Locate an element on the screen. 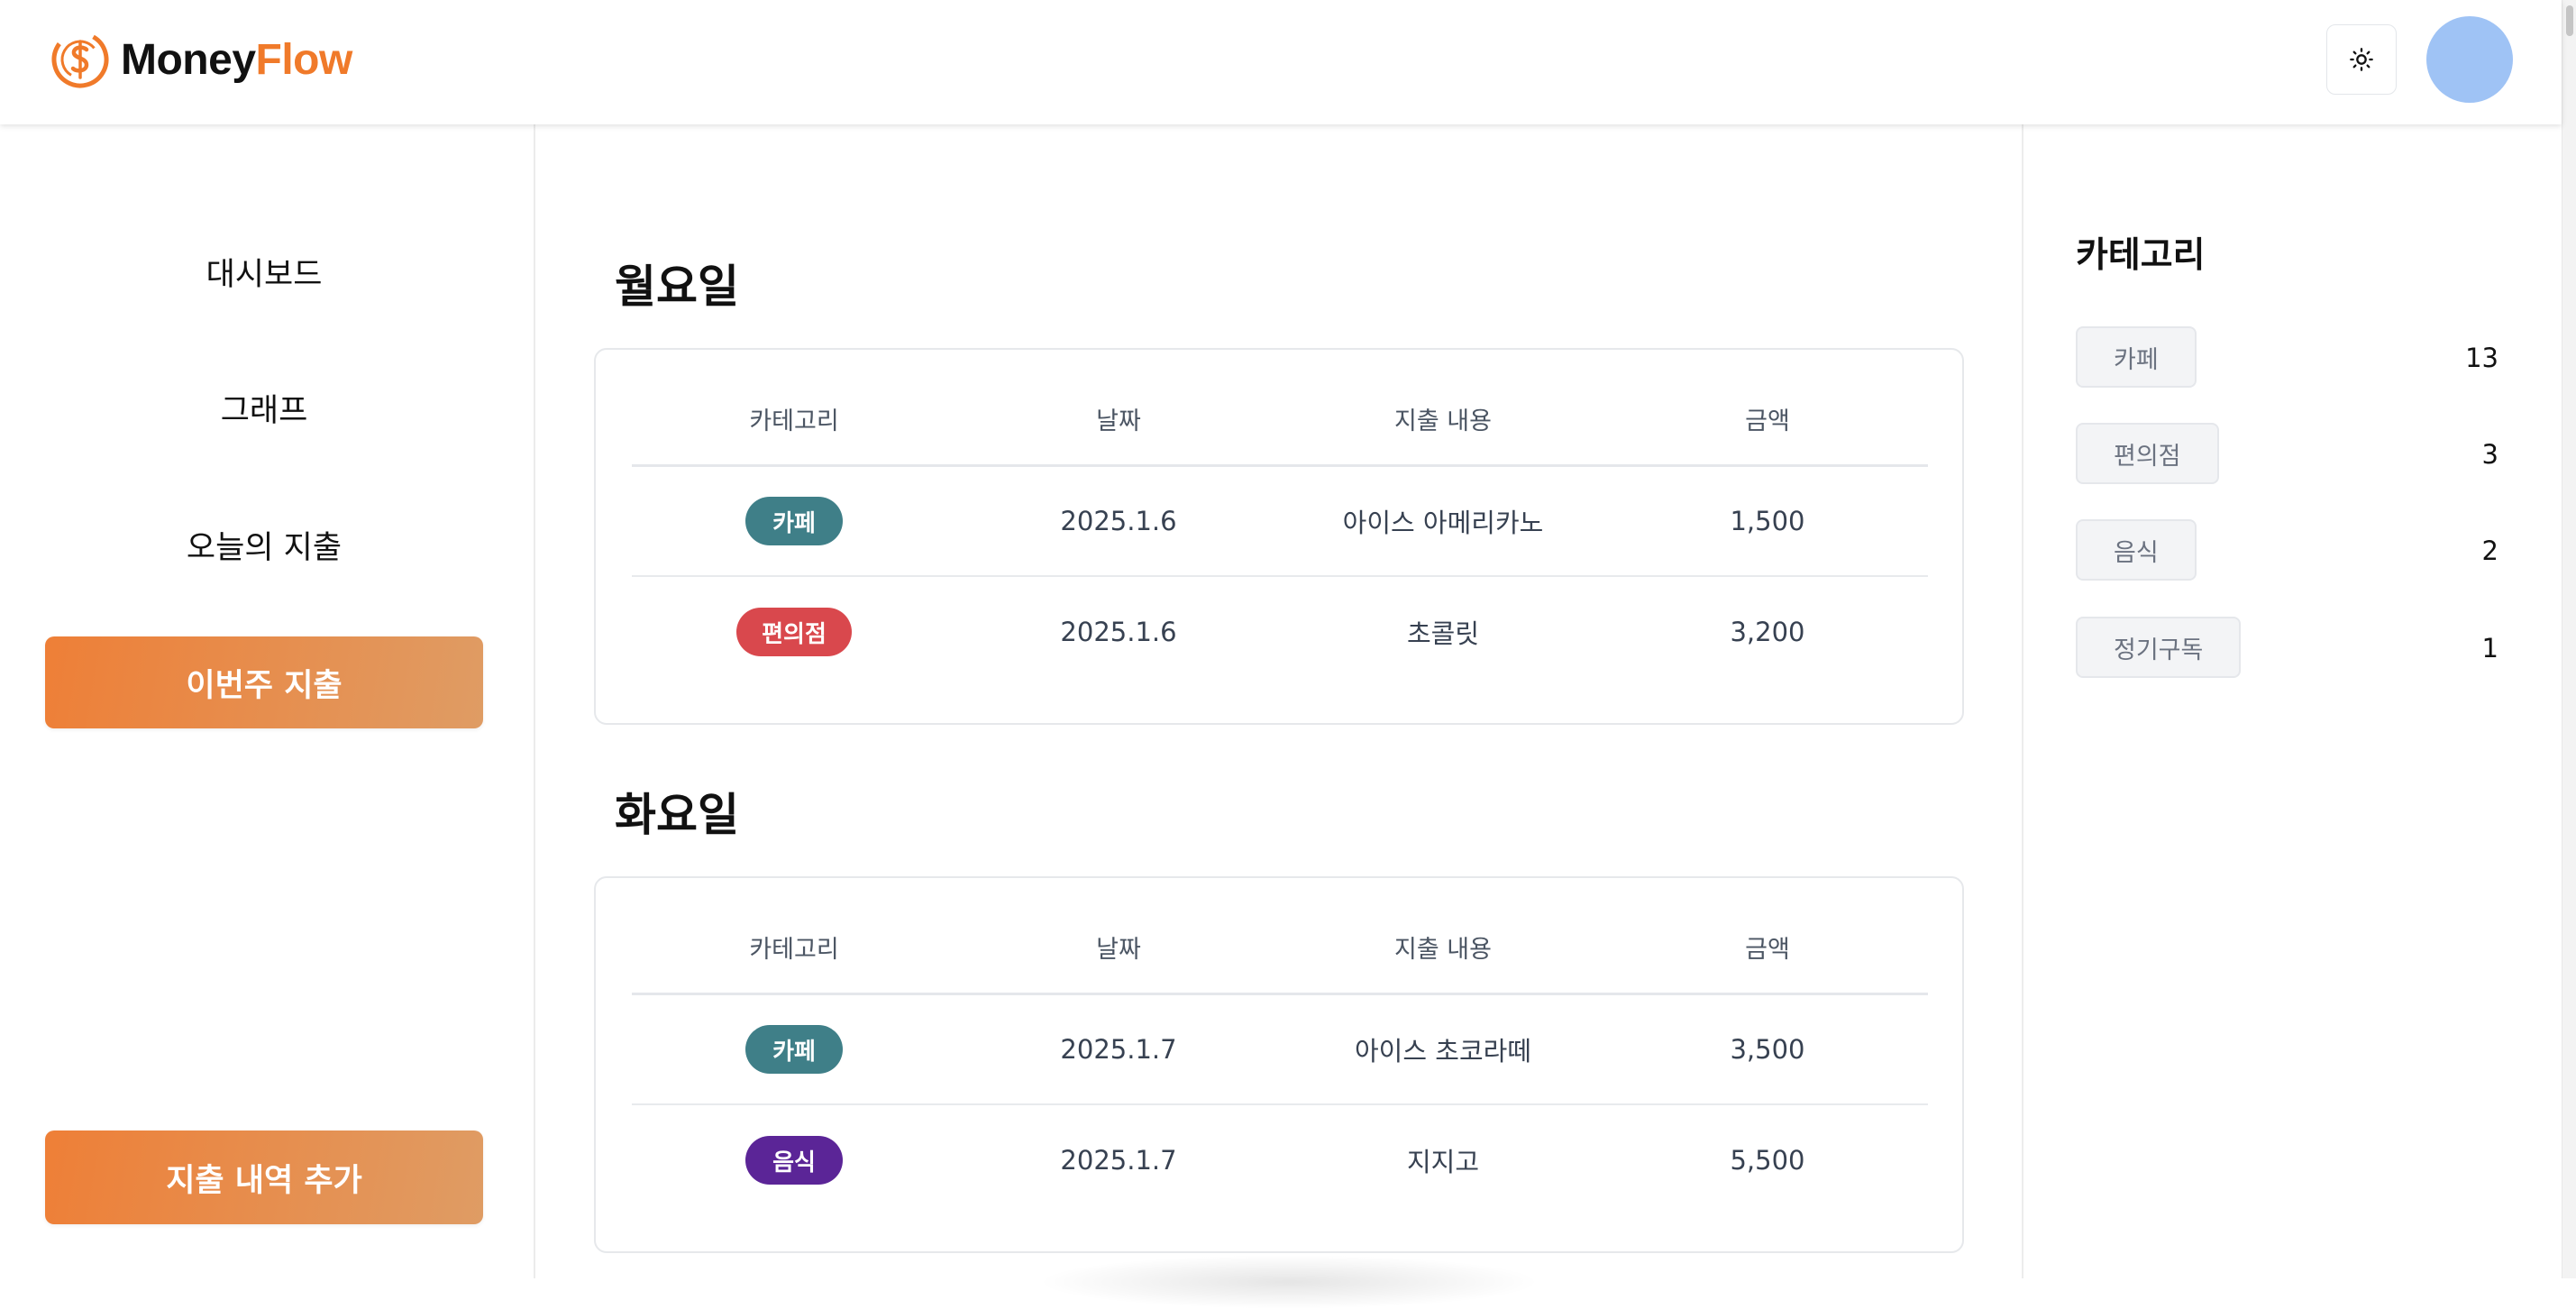 The image size is (2576, 1309). day-title-monday: 월요일 is located at coordinates (677, 287).